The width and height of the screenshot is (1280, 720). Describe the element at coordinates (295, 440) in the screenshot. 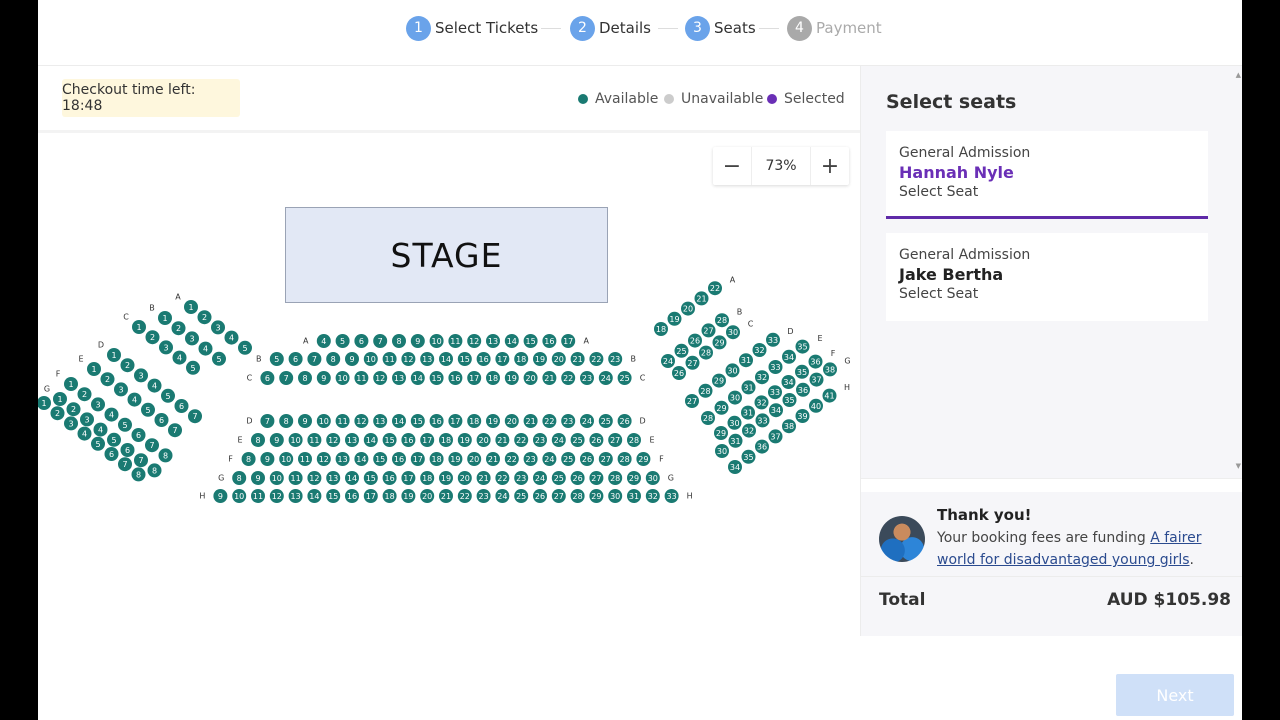

I see `seat-center-E10` at that location.